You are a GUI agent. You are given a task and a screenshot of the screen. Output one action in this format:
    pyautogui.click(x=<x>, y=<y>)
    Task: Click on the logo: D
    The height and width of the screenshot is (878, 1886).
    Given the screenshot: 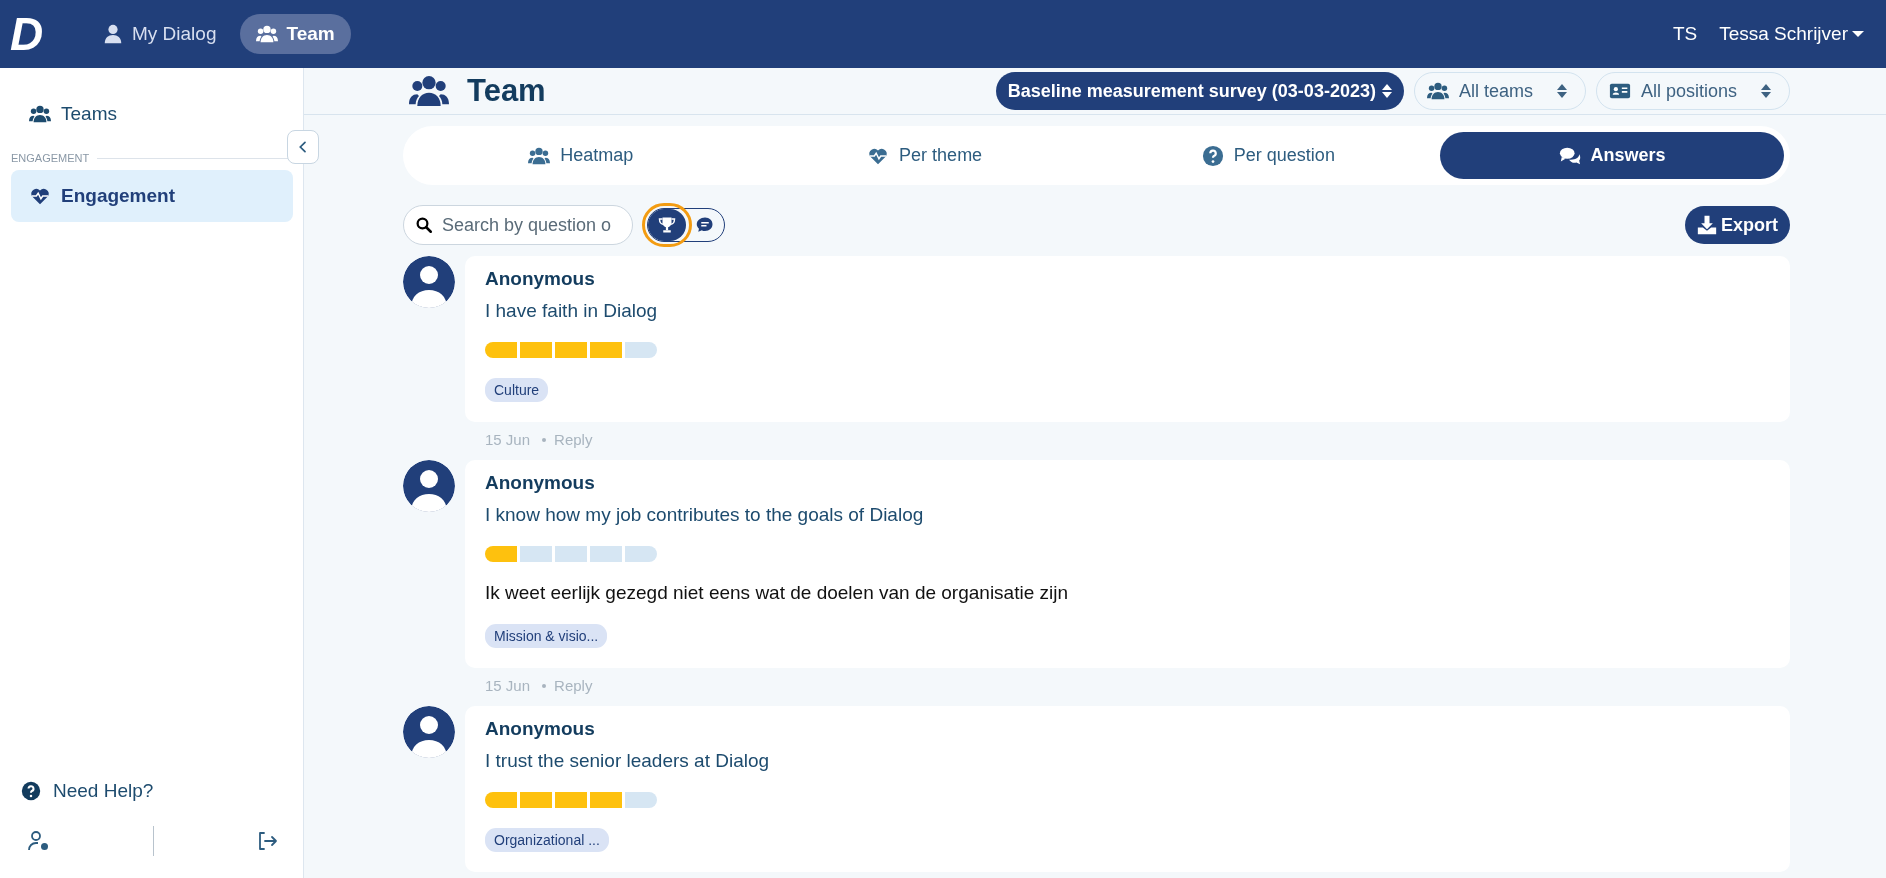 What is the action you would take?
    pyautogui.click(x=31, y=34)
    